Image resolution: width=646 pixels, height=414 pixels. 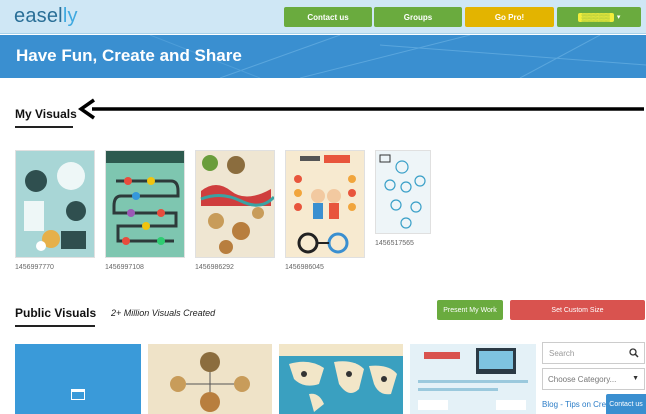 What do you see at coordinates (78, 379) in the screenshot?
I see `new-visual-card` at bounding box center [78, 379].